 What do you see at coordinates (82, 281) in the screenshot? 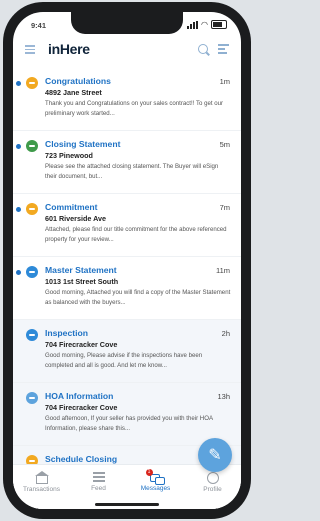
I see `message-address: 1013 1st Street South` at bounding box center [82, 281].